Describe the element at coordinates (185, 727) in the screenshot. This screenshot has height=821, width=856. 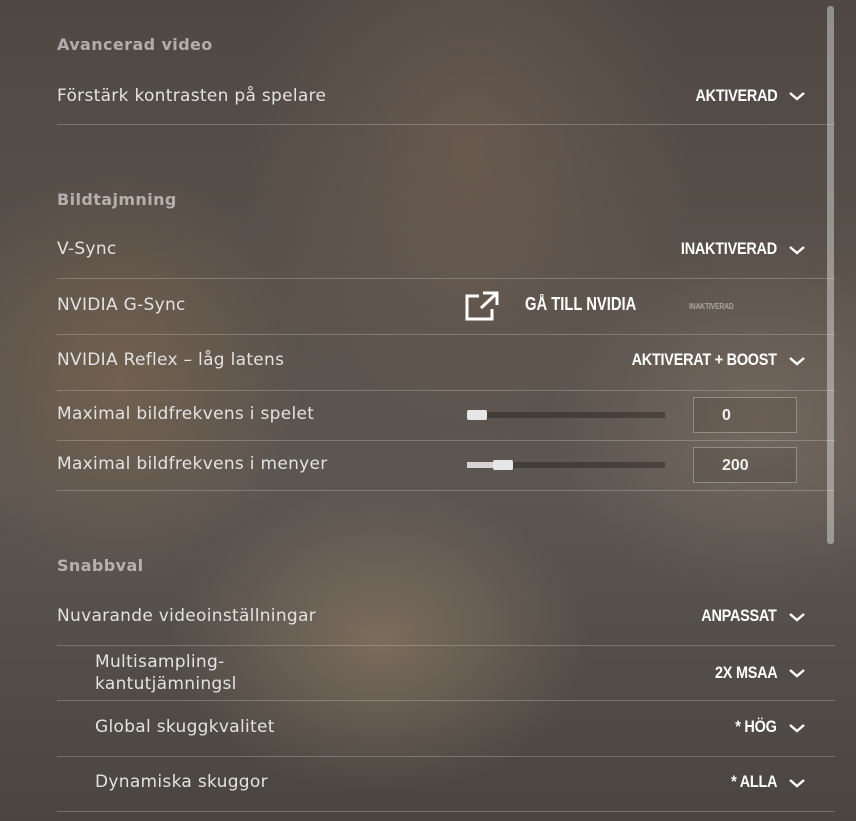
I see `shadow-quality-label: Global skuggkvalitet` at that location.